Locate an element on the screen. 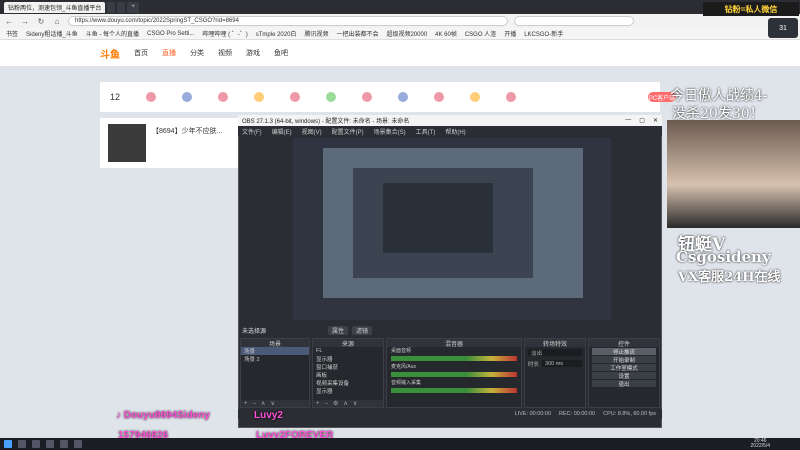 The height and width of the screenshot is (450, 800). duration-input: 300 ms is located at coordinates (562, 363).